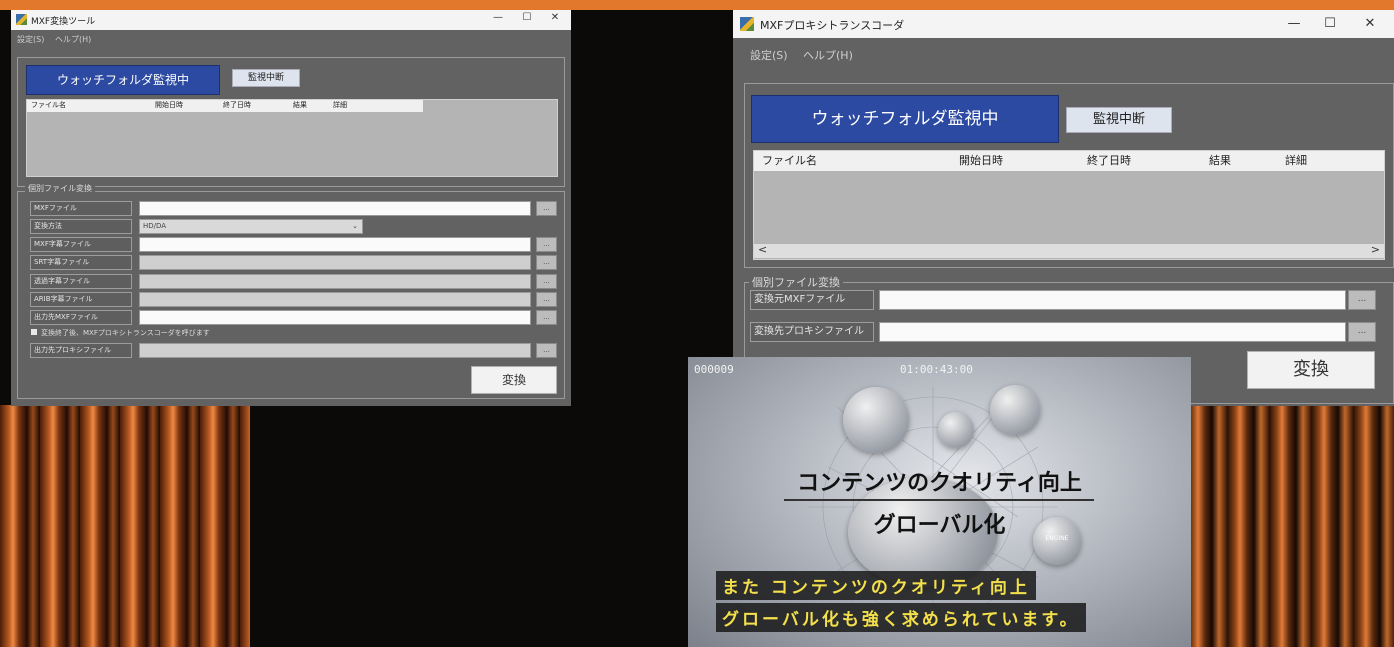 Image resolution: width=1394 pixels, height=647 pixels. I want to click on run-proxy-checkbox: 変換終了後、MXFプロキシトランスコーダを呼びます, so click(120, 333).